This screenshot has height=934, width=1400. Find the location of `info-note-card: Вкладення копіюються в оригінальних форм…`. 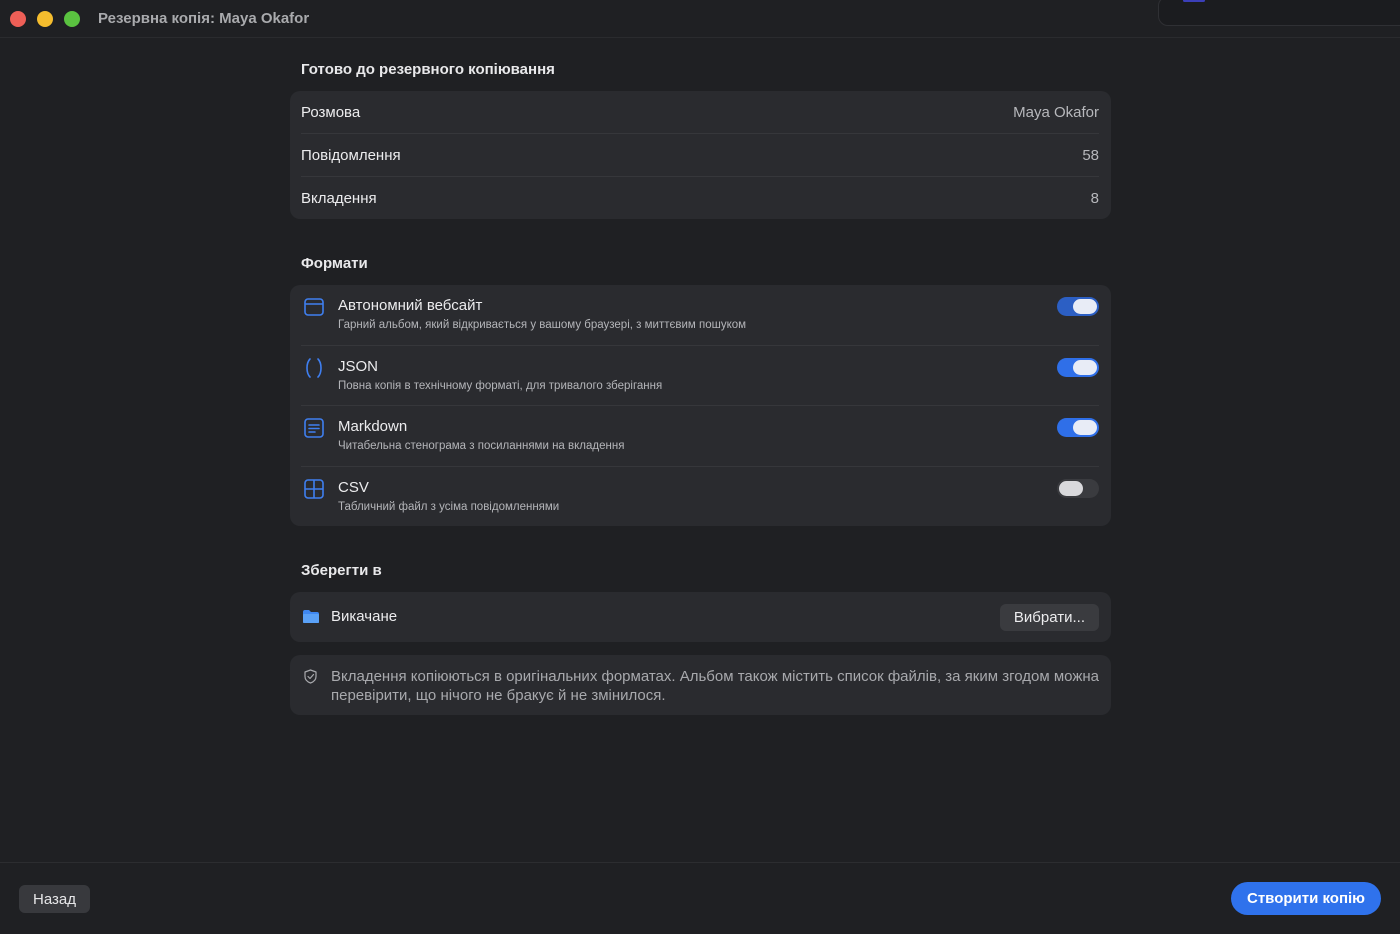

info-note-card: Вкладення копіюються в оригінальних форм… is located at coordinates (700, 685).